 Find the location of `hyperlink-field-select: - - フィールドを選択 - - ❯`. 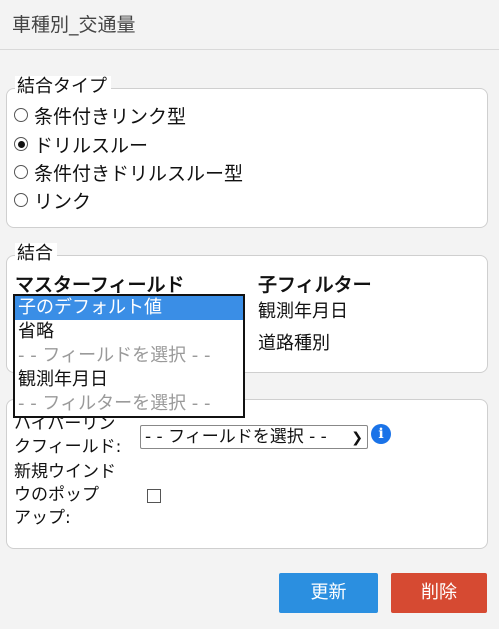

hyperlink-field-select: - - フィールドを選択 - - ❯ is located at coordinates (254, 437).